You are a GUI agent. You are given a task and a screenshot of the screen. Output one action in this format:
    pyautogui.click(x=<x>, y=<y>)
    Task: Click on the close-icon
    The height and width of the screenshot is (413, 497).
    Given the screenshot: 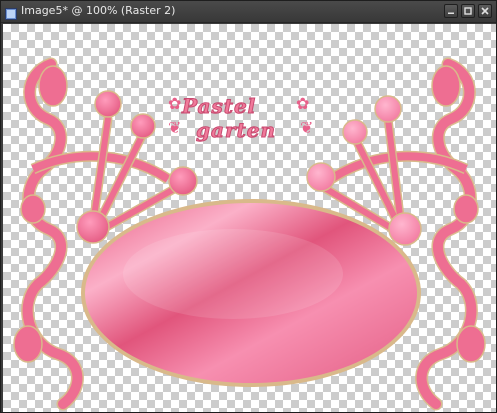 What is the action you would take?
    pyautogui.click(x=485, y=11)
    